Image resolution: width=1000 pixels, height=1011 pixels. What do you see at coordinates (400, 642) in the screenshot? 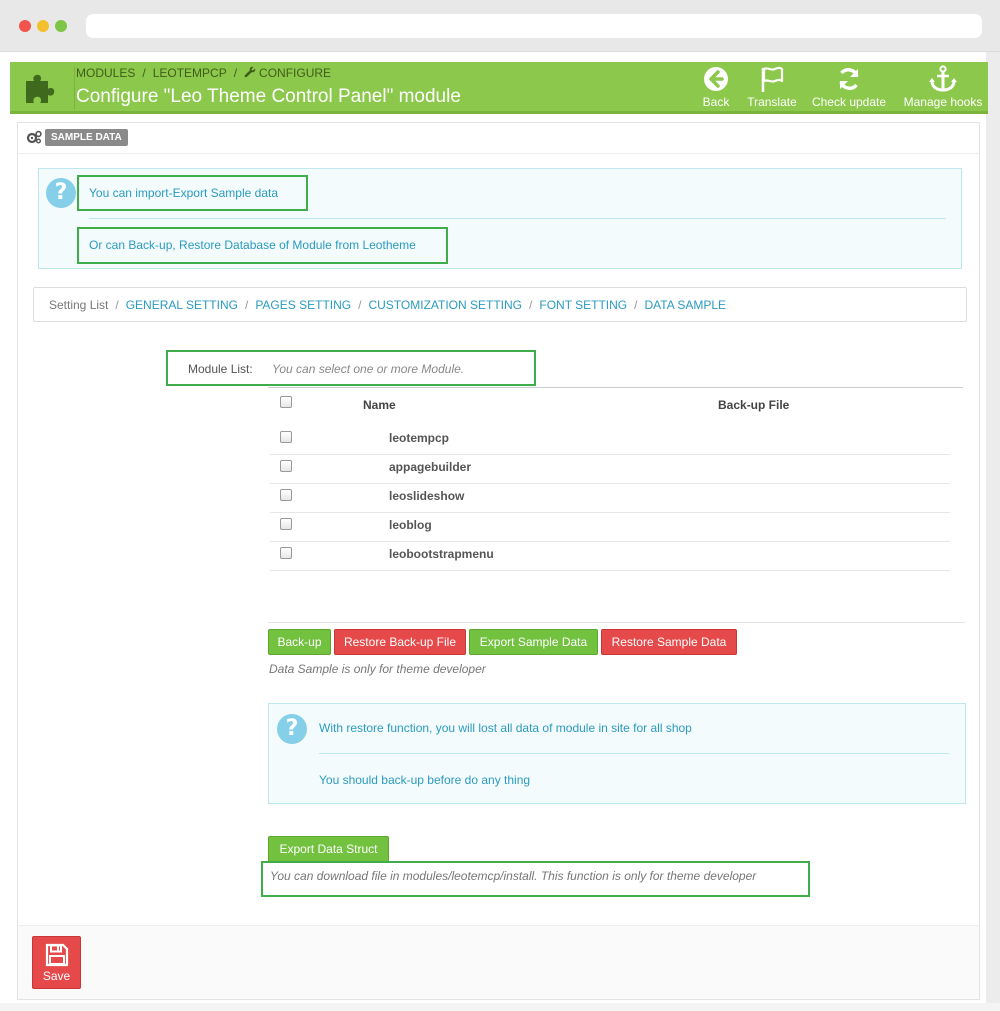
I see `restore-backup-file-button: Restore Back-up File` at bounding box center [400, 642].